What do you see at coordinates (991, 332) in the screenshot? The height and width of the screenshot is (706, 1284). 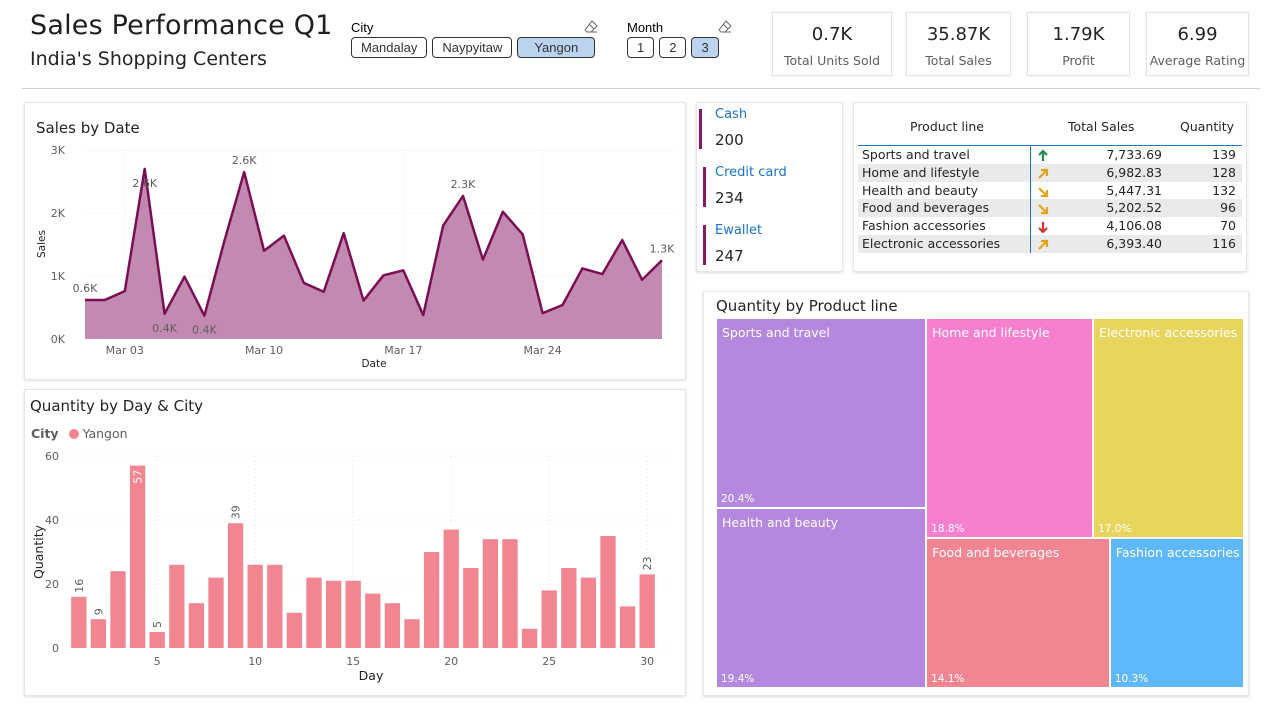 I see `tile-label: Home and lifestyle` at bounding box center [991, 332].